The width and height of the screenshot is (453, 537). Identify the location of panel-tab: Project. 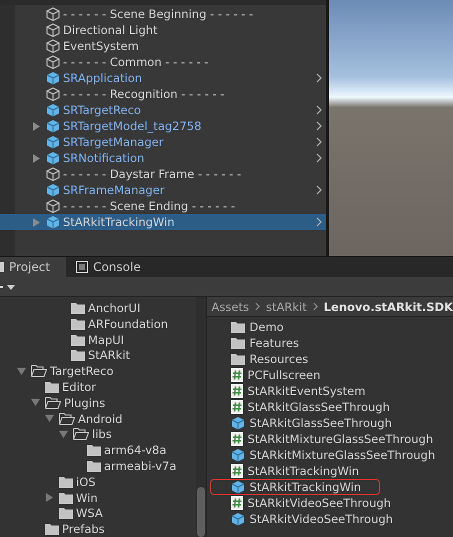
(33, 267).